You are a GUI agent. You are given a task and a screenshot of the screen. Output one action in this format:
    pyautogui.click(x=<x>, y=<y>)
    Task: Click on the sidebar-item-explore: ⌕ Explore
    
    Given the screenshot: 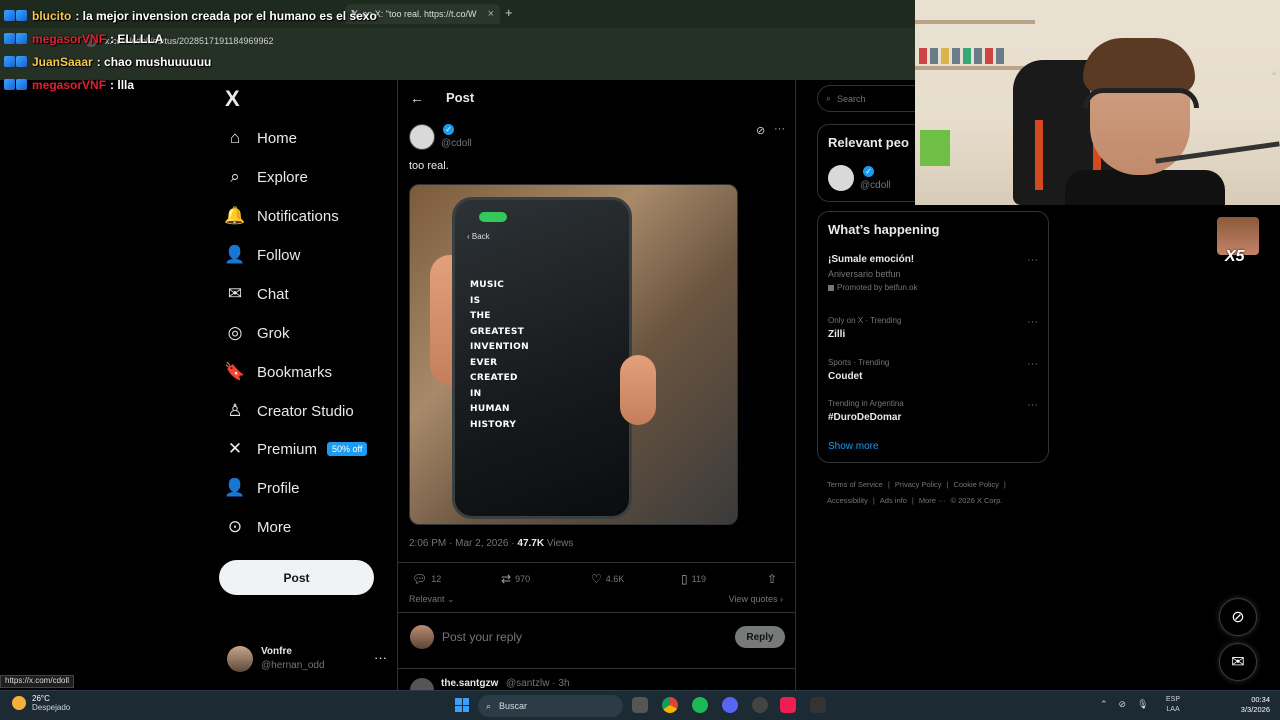 What is the action you would take?
    pyautogui.click(x=266, y=177)
    